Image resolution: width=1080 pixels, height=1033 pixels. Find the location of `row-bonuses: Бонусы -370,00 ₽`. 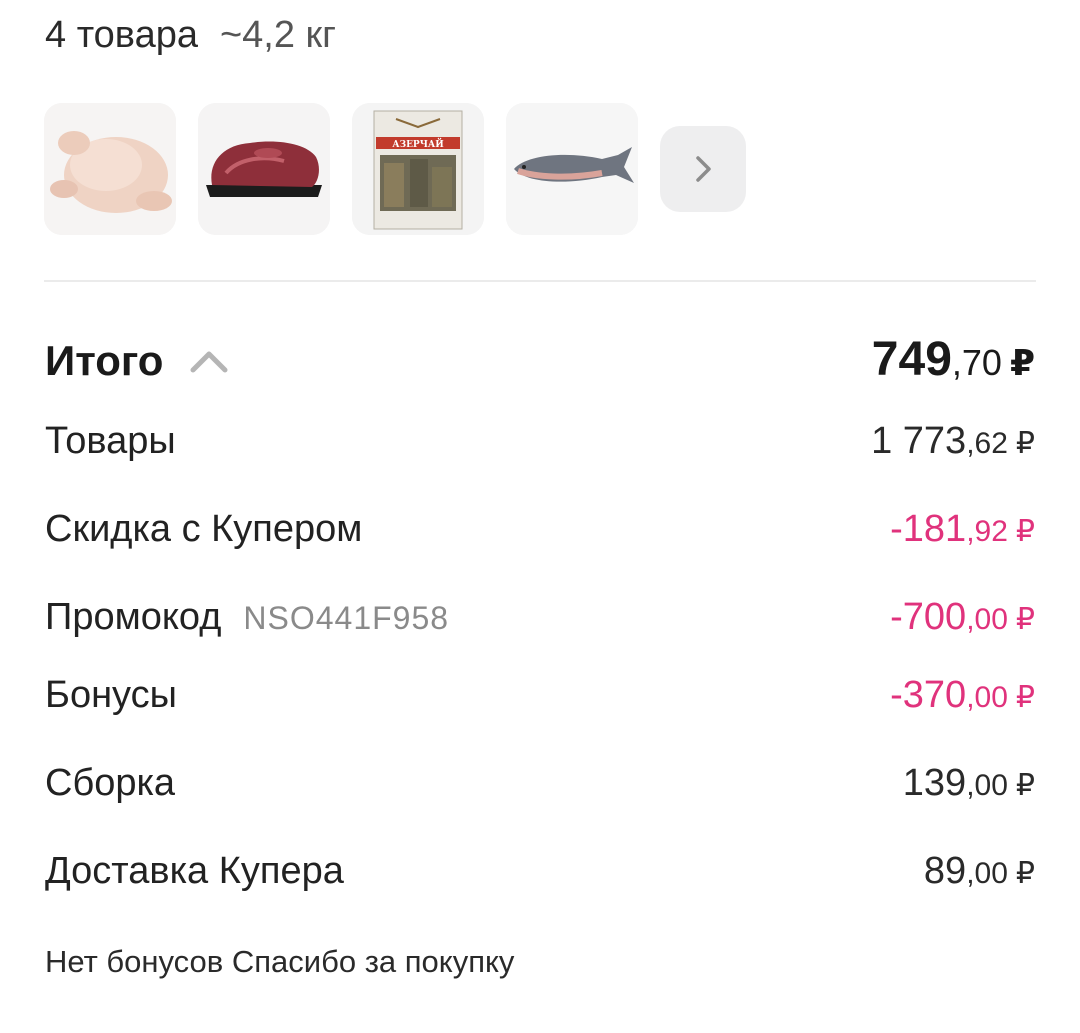

row-bonuses: Бонусы -370,00 ₽ is located at coordinates (540, 695).